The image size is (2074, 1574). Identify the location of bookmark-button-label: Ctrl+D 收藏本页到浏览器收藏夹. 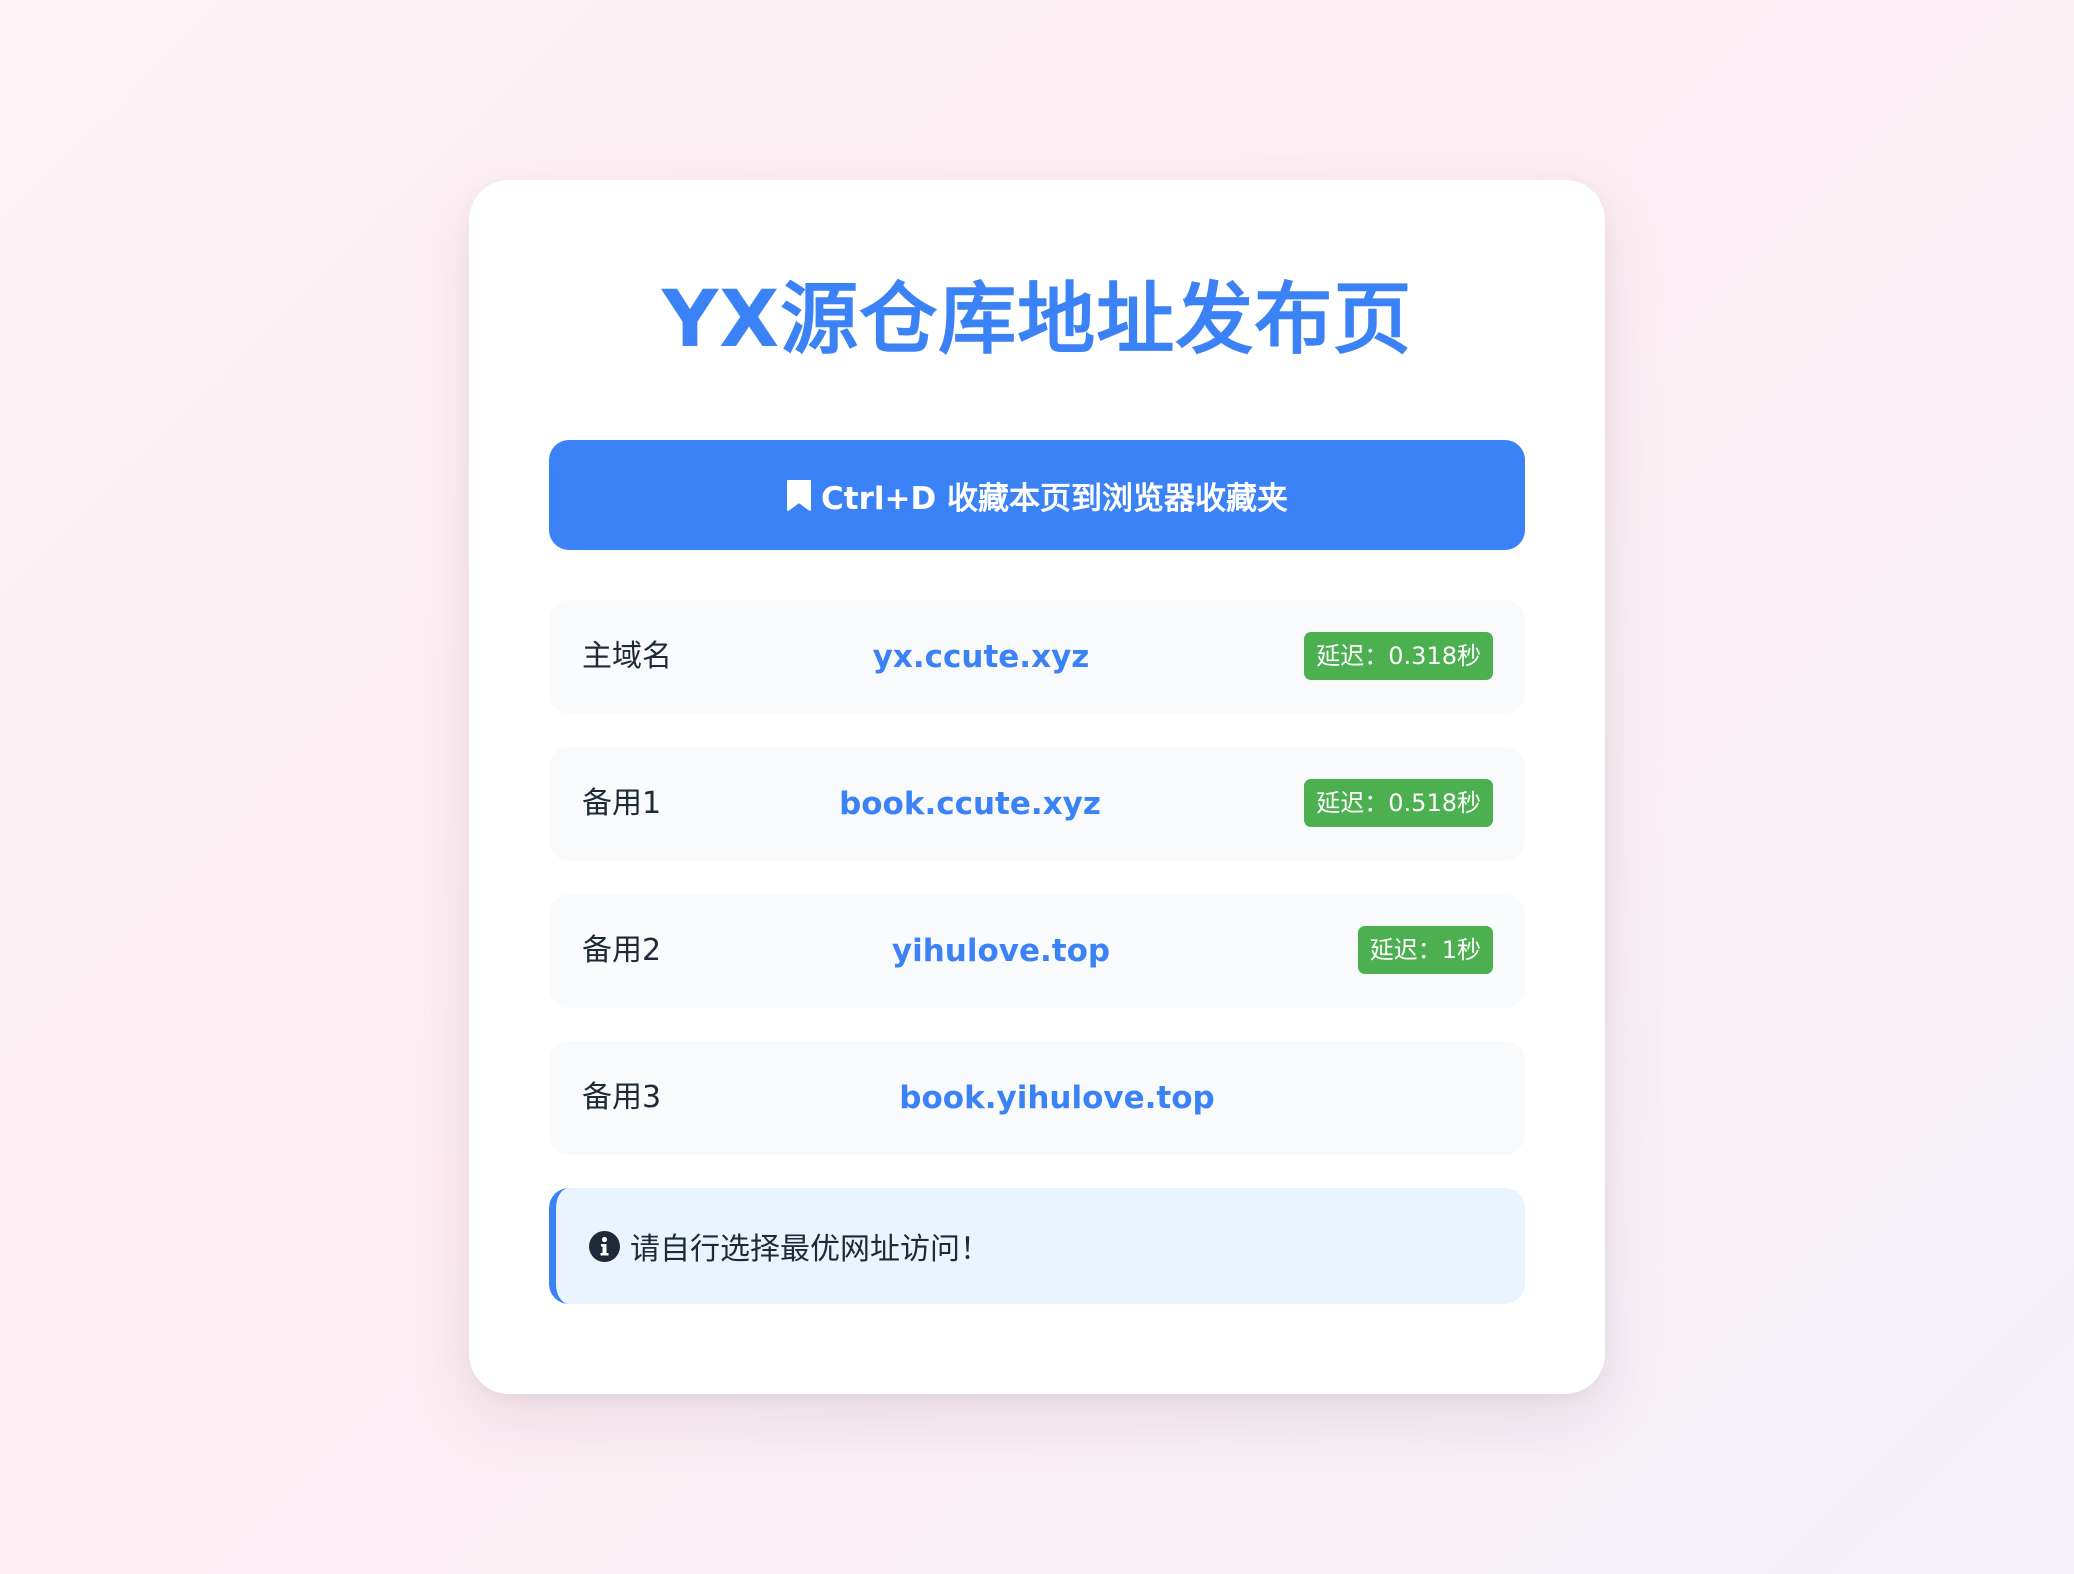
(1054, 498).